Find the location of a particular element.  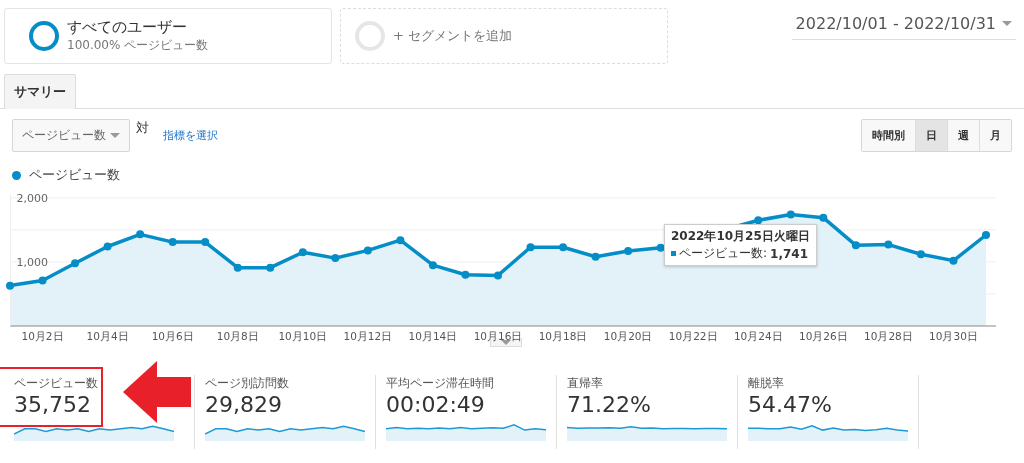

metric-value: 54.47% is located at coordinates (790, 404).